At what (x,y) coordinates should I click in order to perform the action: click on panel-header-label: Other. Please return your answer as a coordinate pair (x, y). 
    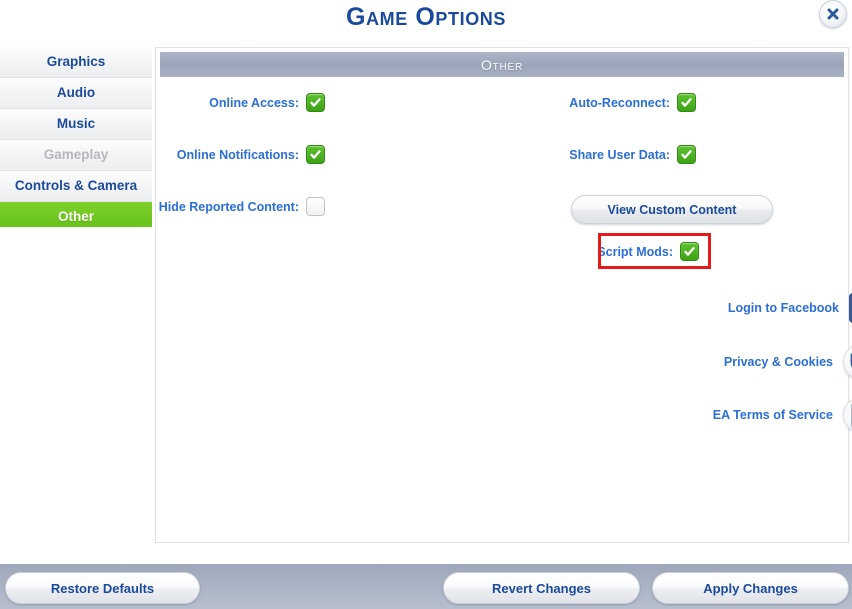
    Looking at the image, I should click on (502, 64).